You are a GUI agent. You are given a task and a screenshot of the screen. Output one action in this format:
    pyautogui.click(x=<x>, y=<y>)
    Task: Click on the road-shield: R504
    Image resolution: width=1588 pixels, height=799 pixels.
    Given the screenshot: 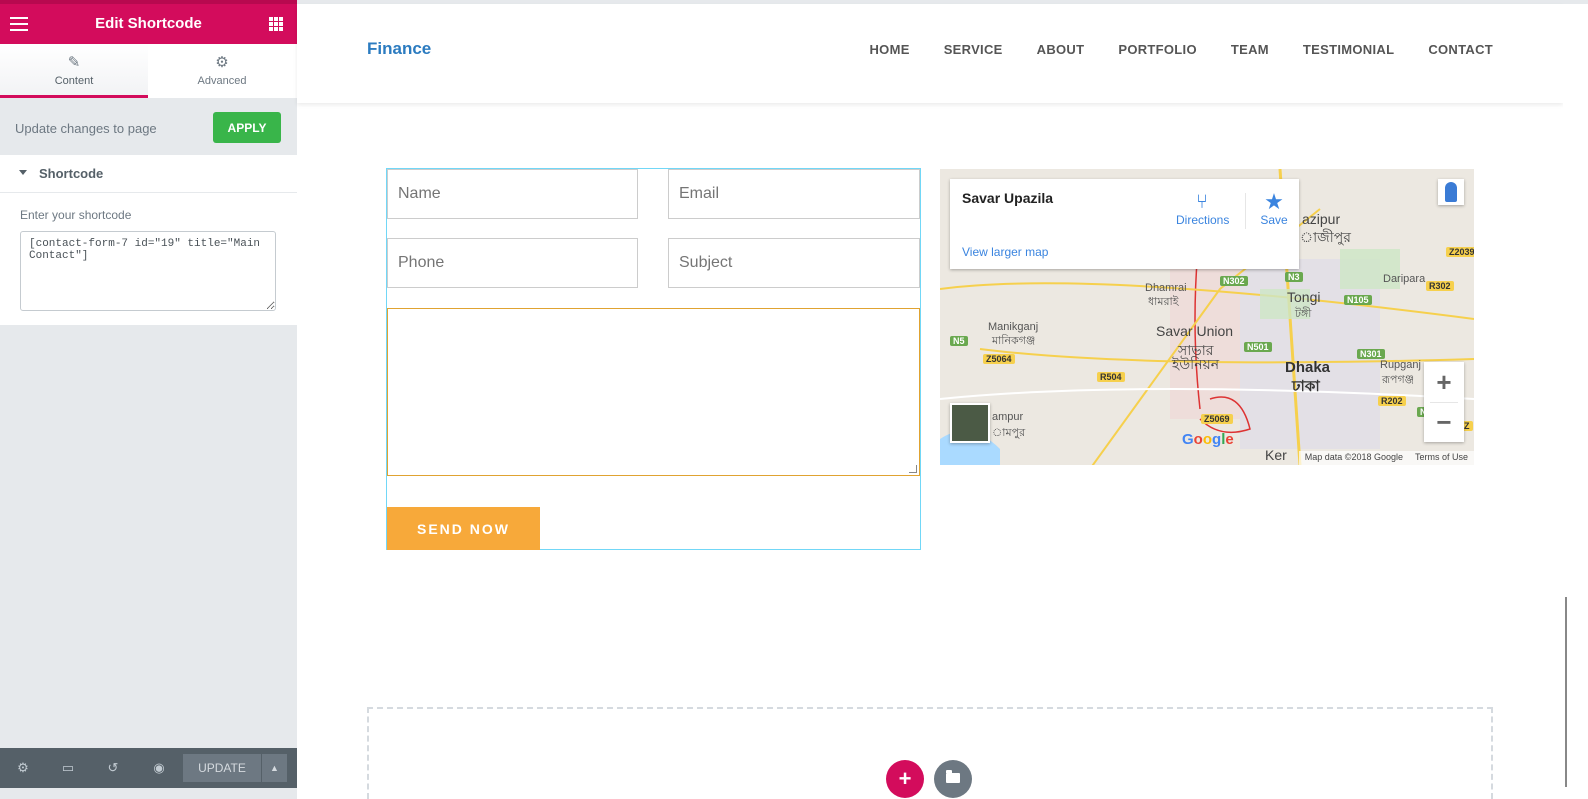 What is the action you would take?
    pyautogui.click(x=1111, y=377)
    